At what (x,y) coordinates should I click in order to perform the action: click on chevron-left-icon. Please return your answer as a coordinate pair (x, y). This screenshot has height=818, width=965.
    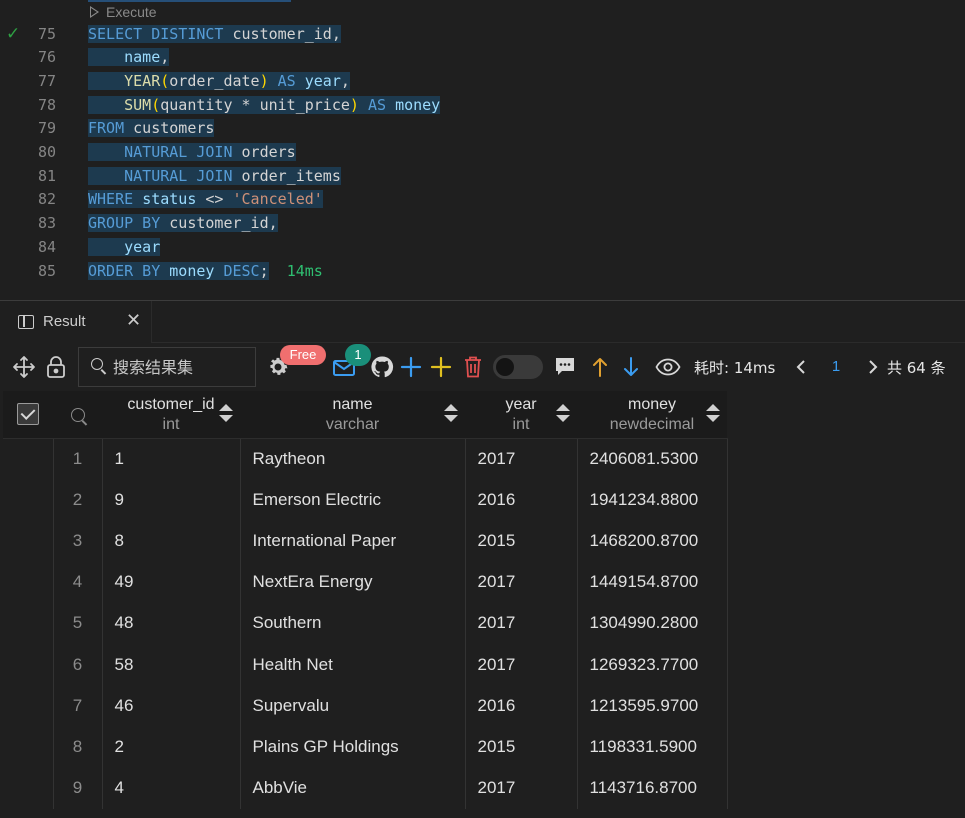
    Looking at the image, I should click on (801, 367).